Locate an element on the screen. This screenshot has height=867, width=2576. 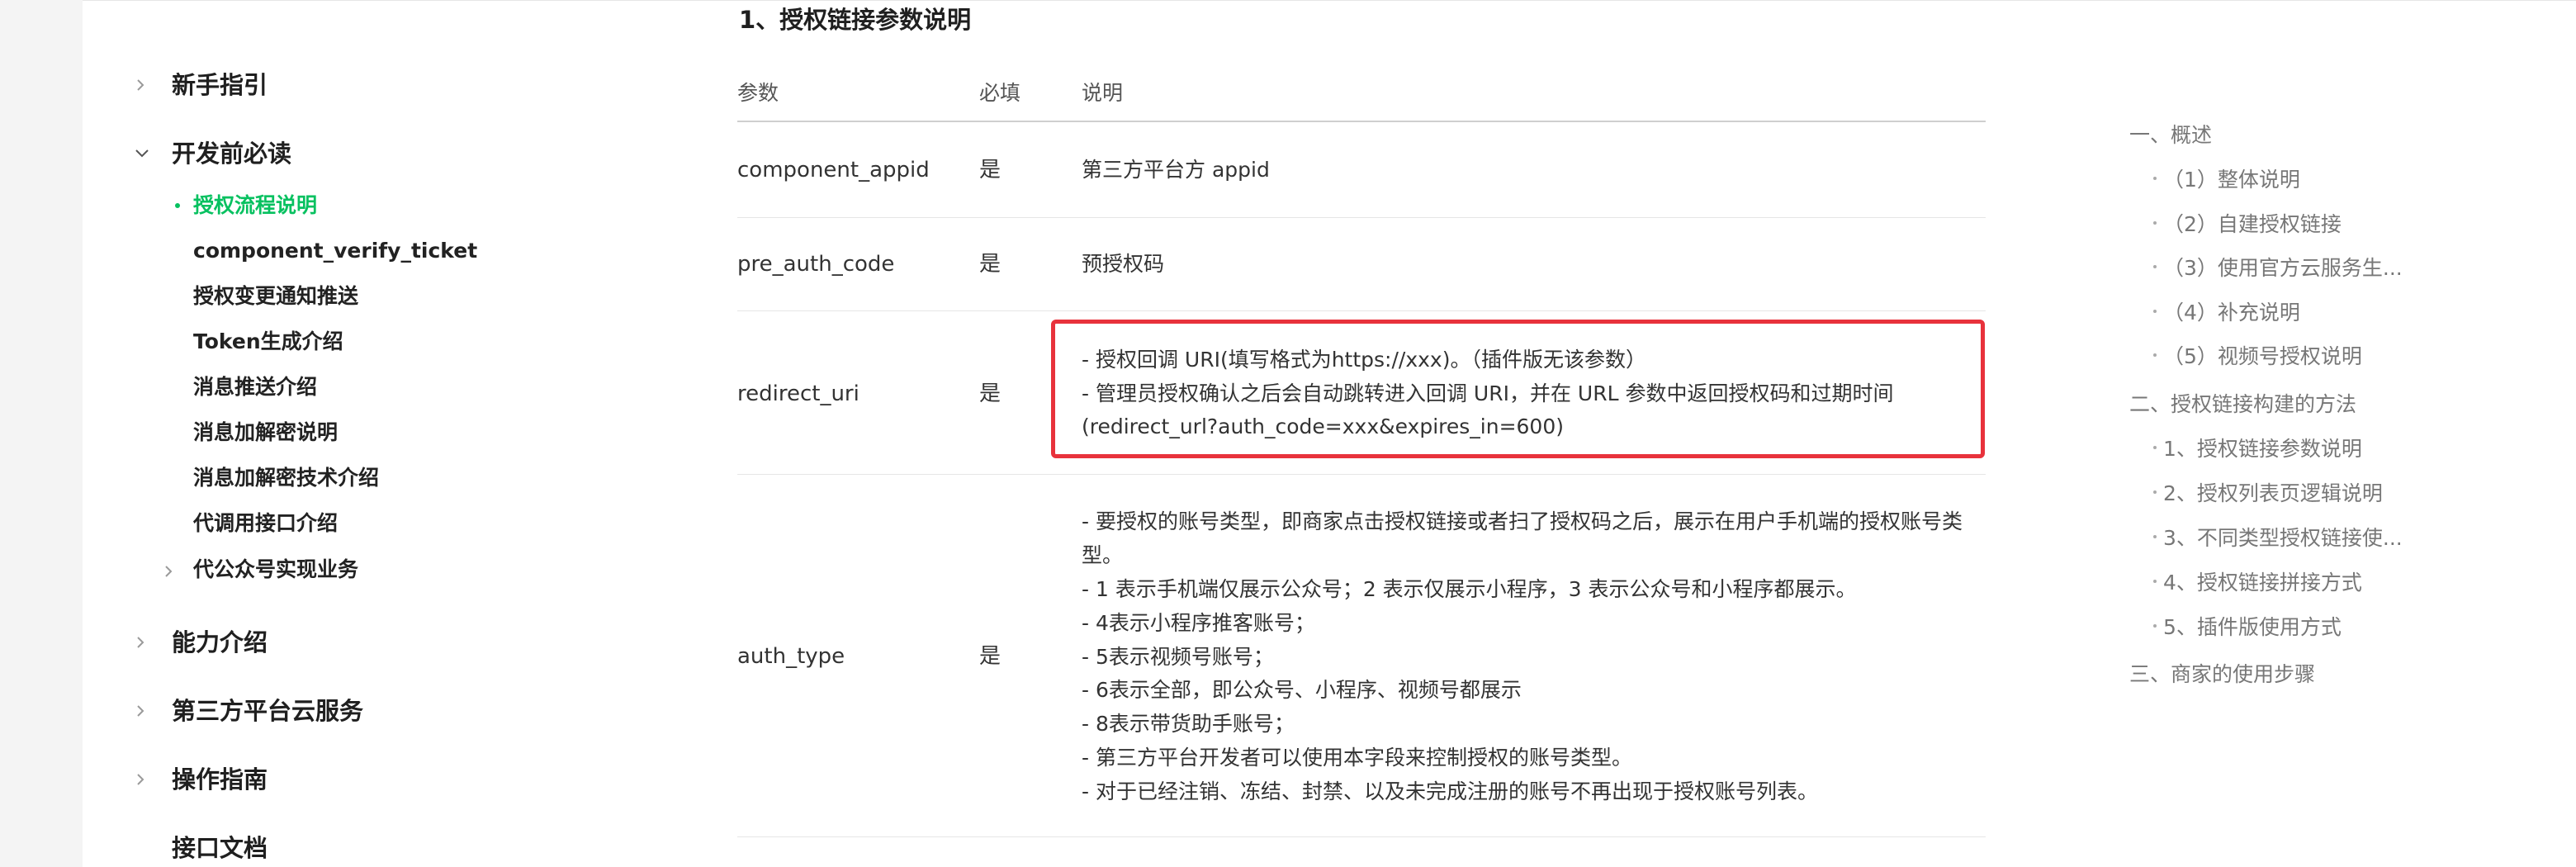
table-cell-param: redirect_uri is located at coordinates (798, 393).